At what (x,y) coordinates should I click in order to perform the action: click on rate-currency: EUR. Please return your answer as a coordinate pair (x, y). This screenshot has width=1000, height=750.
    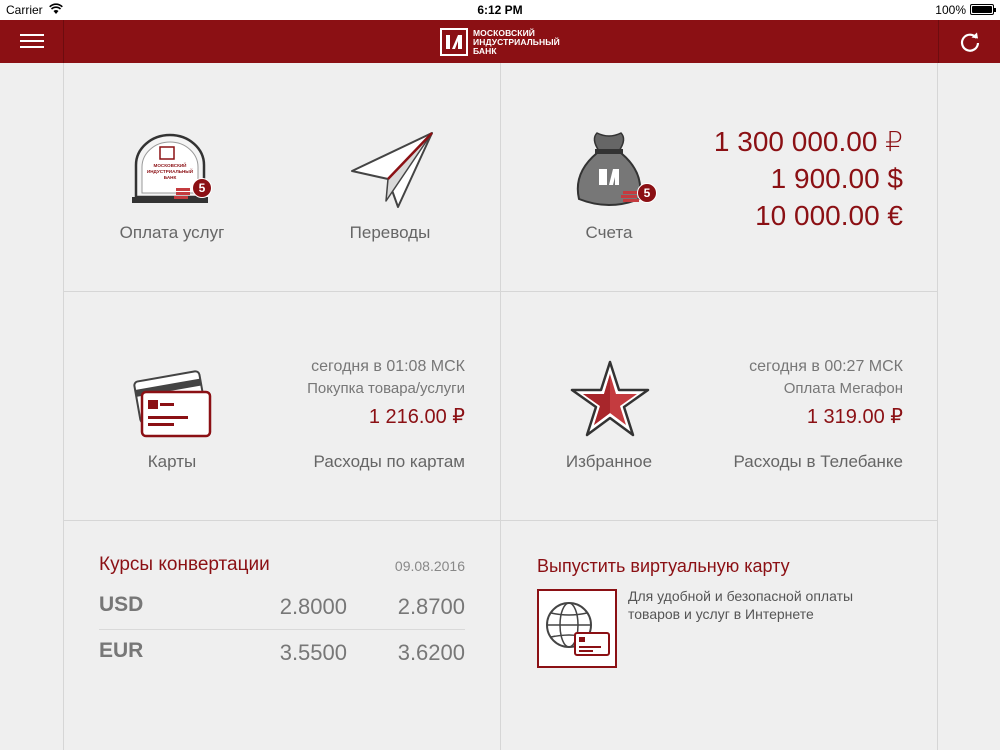
    Looking at the image, I should click on (121, 650).